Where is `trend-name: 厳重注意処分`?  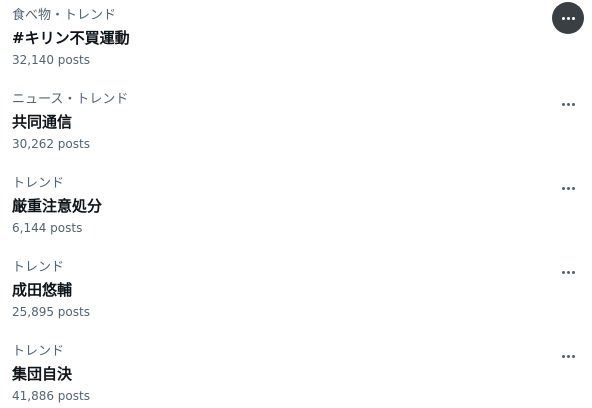 trend-name: 厳重注意処分 is located at coordinates (57, 206).